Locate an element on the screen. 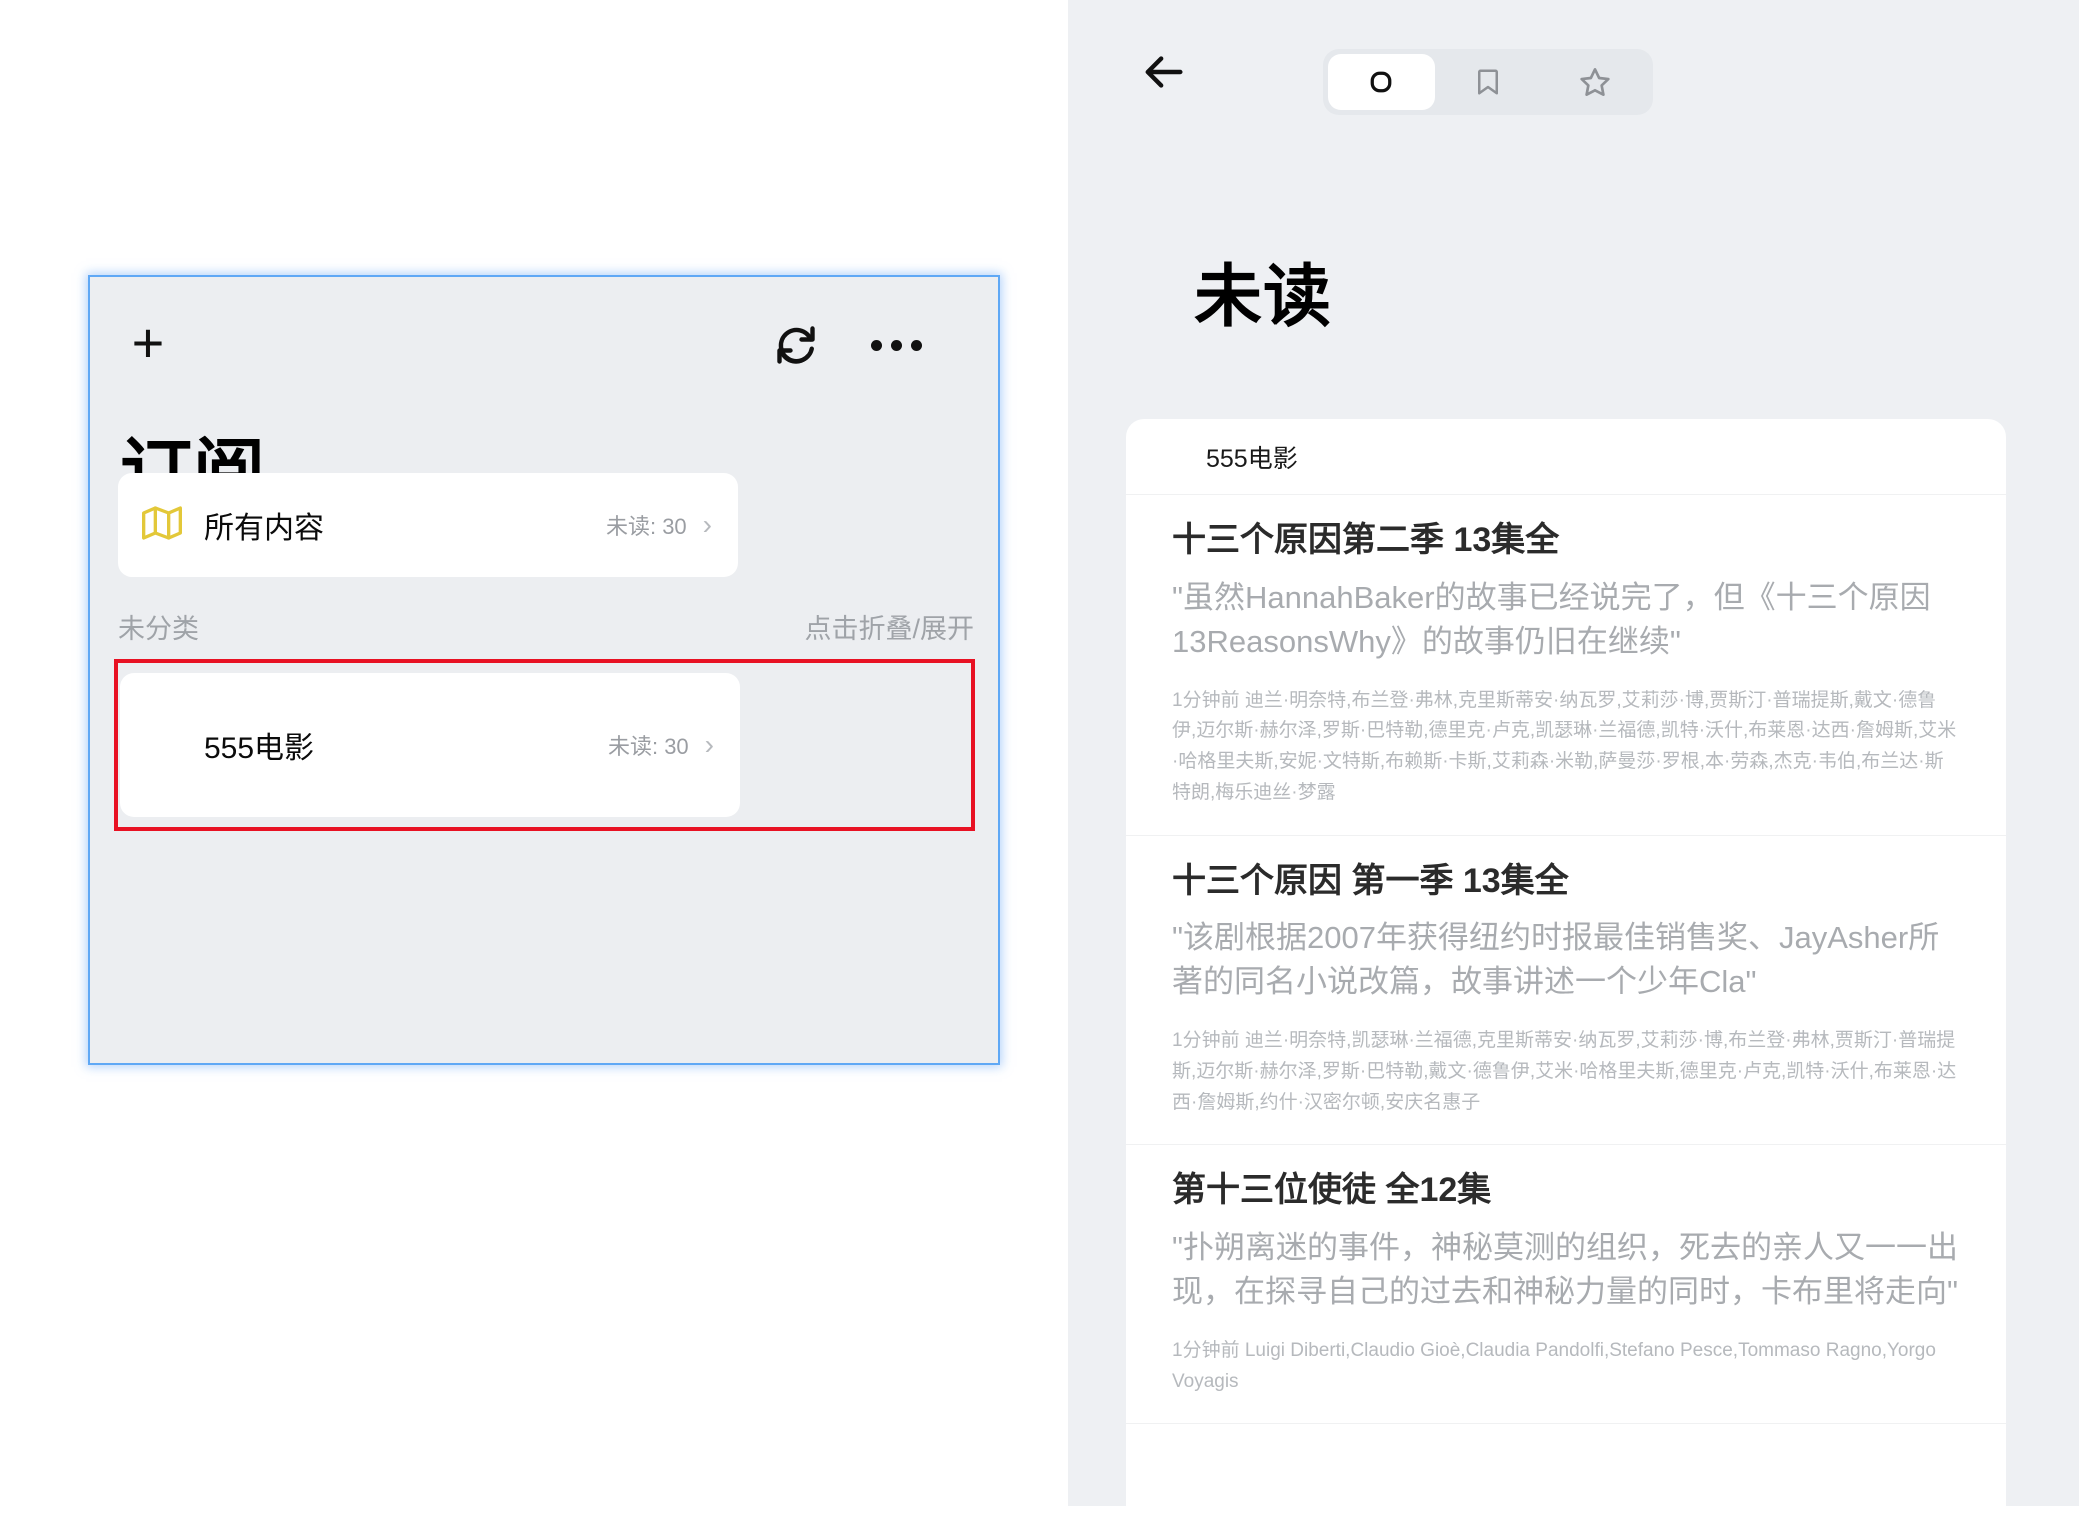  sidebar-item-feed-555: 555电影 未读: 30 › is located at coordinates (430, 745).